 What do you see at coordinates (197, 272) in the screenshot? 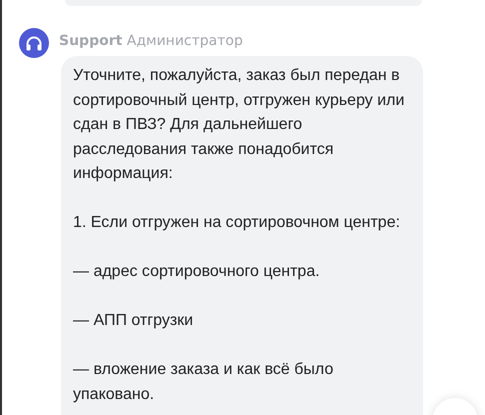
I see `message-text: — адрес сортировочного центра.` at bounding box center [197, 272].